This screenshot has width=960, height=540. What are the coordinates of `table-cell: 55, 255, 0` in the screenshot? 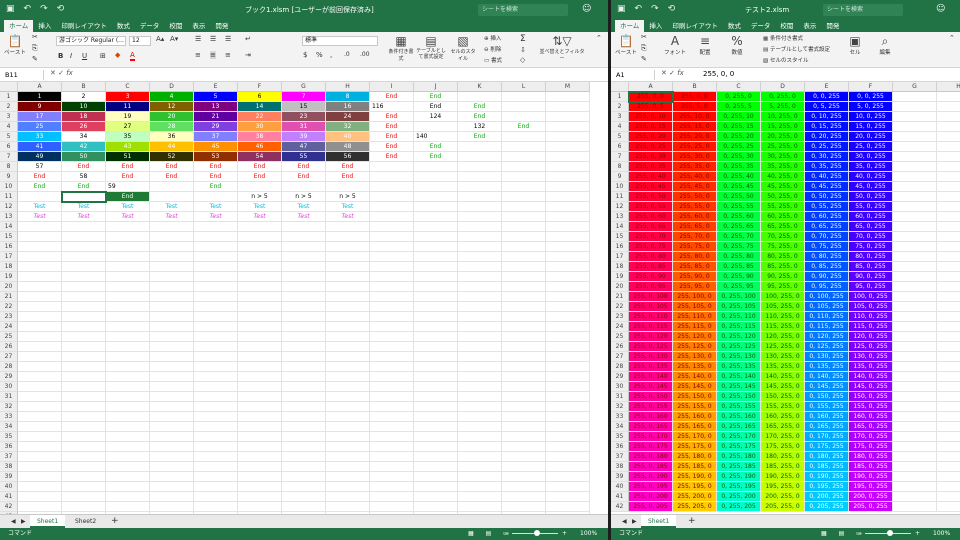 It's located at (783, 207).